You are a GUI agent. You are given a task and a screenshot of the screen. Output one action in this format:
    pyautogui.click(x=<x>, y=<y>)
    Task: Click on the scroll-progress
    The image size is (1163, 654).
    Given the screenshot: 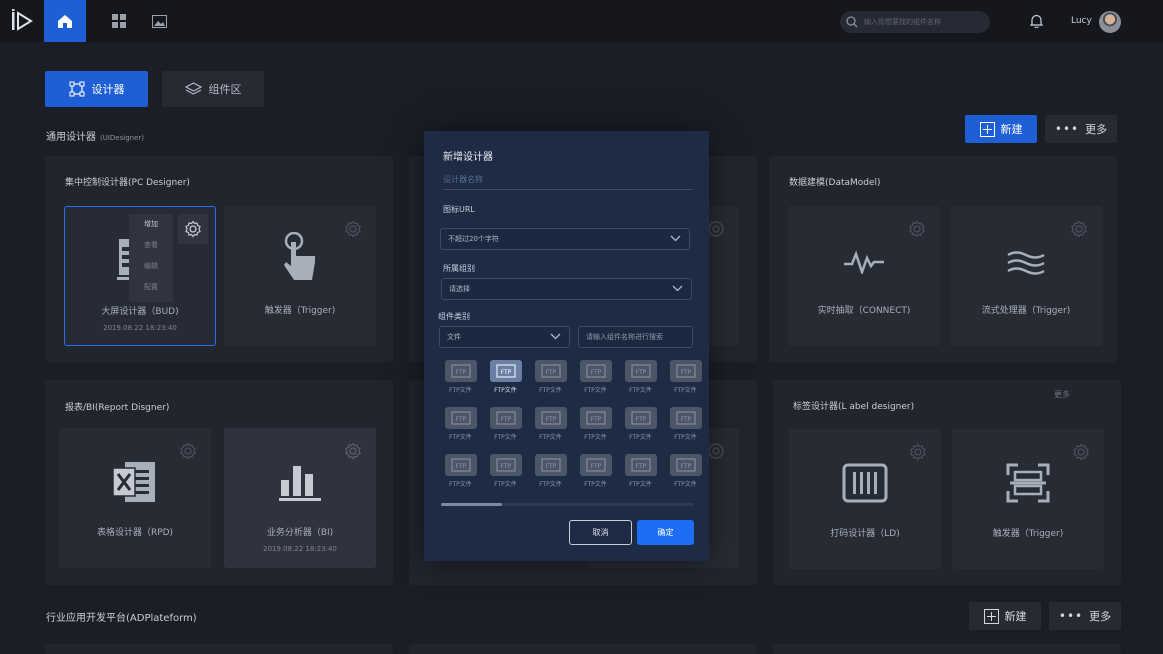 What is the action you would take?
    pyautogui.click(x=567, y=504)
    